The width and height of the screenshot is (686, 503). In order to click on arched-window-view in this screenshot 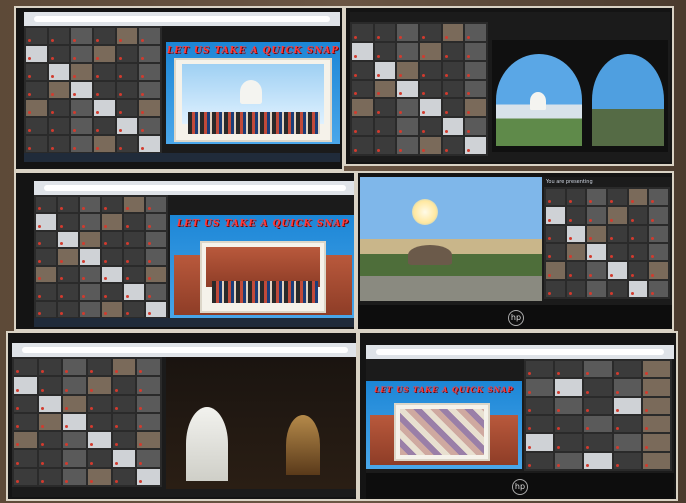, I will do `click(580, 96)`.